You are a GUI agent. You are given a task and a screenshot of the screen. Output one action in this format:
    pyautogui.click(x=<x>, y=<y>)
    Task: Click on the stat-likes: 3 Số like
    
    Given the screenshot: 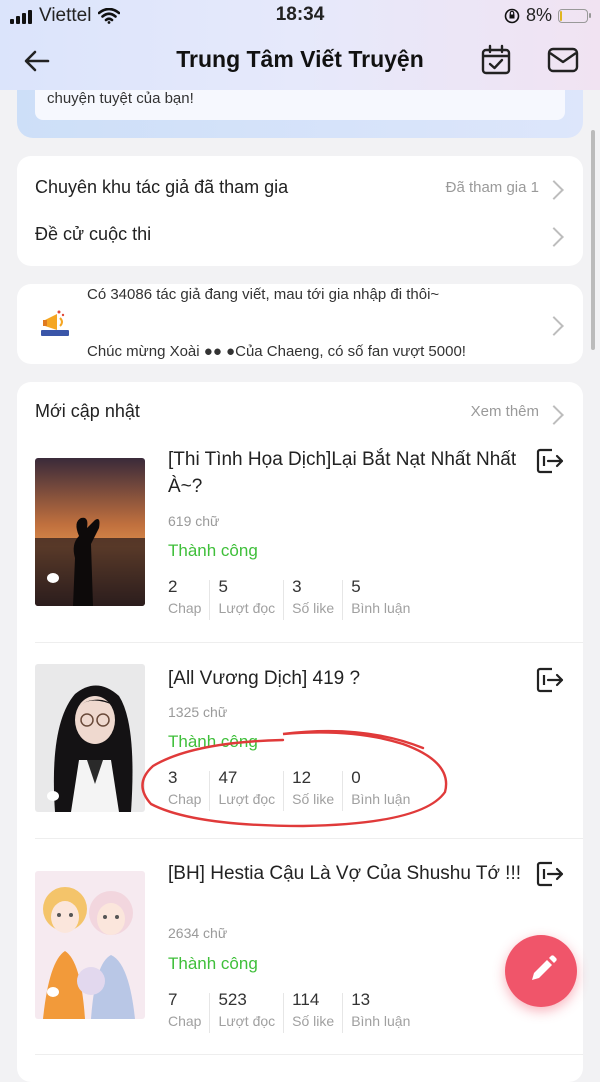 What is the action you would take?
    pyautogui.click(x=313, y=598)
    